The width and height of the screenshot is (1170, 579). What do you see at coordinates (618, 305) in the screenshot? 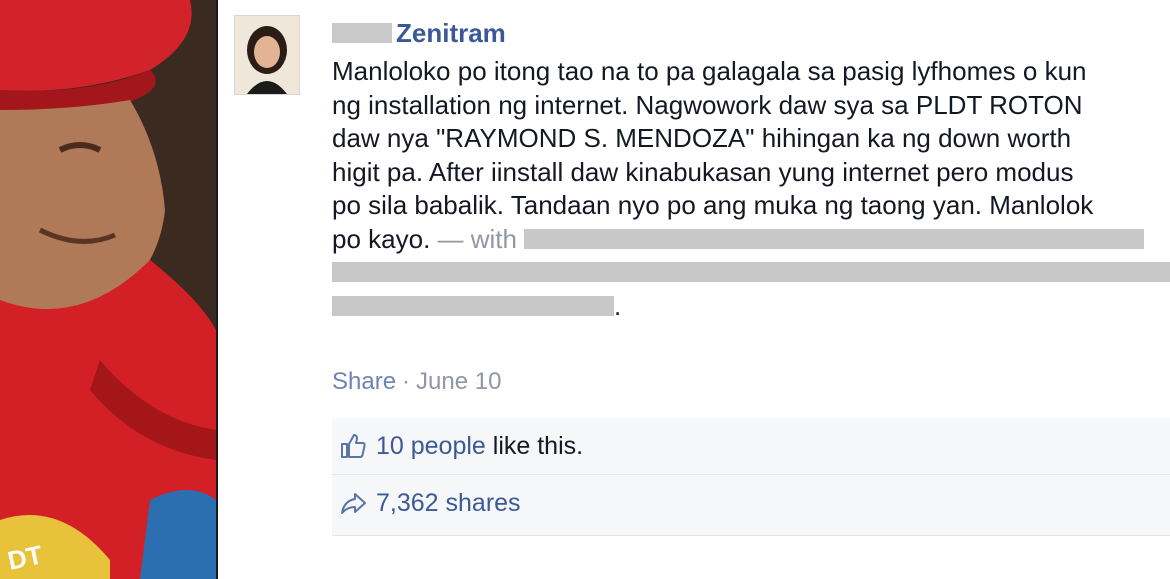
I see `post-end-period: .` at bounding box center [618, 305].